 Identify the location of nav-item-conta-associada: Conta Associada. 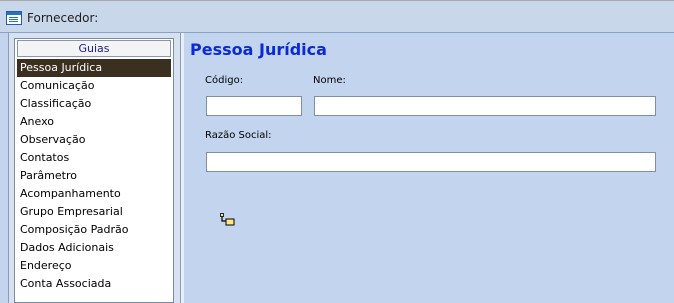
(94, 284).